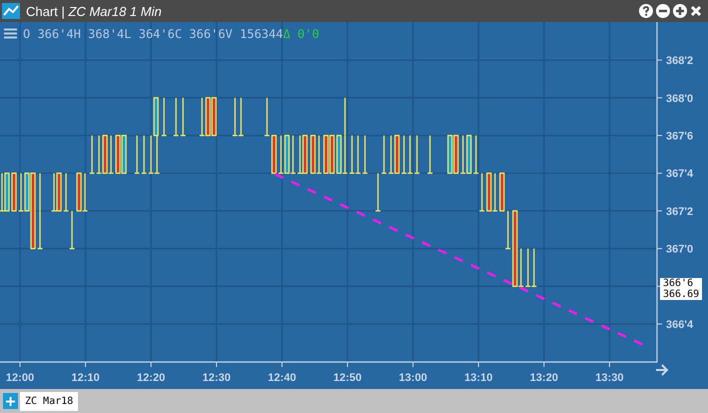  I want to click on plus-icon, so click(10, 401).